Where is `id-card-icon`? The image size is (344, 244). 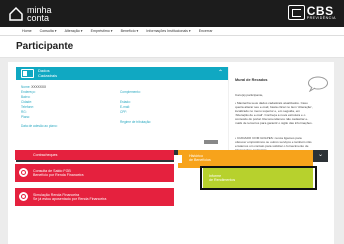
id-card-icon is located at coordinates (27, 73).